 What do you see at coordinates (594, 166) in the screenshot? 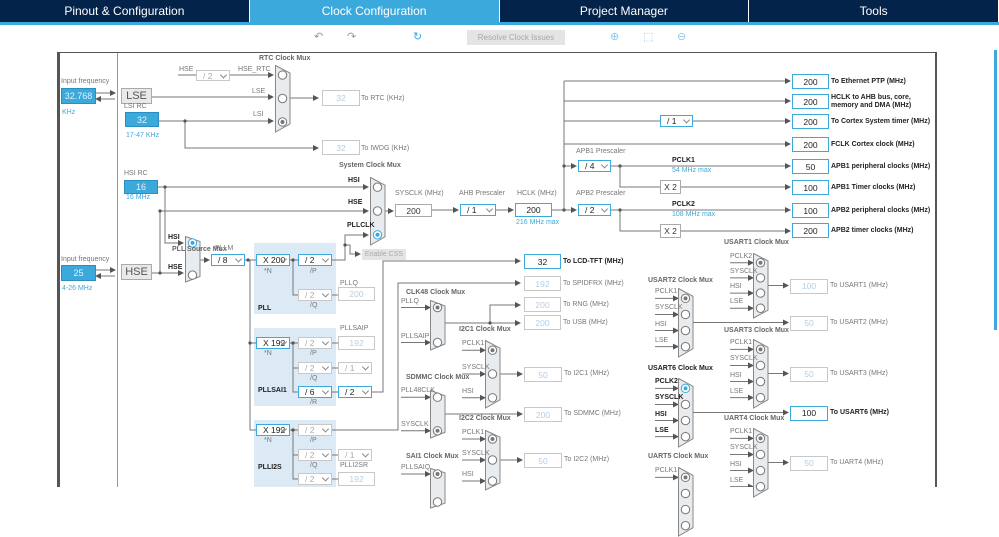
I see `apb1-prescaler-dropdown: / 4` at bounding box center [594, 166].